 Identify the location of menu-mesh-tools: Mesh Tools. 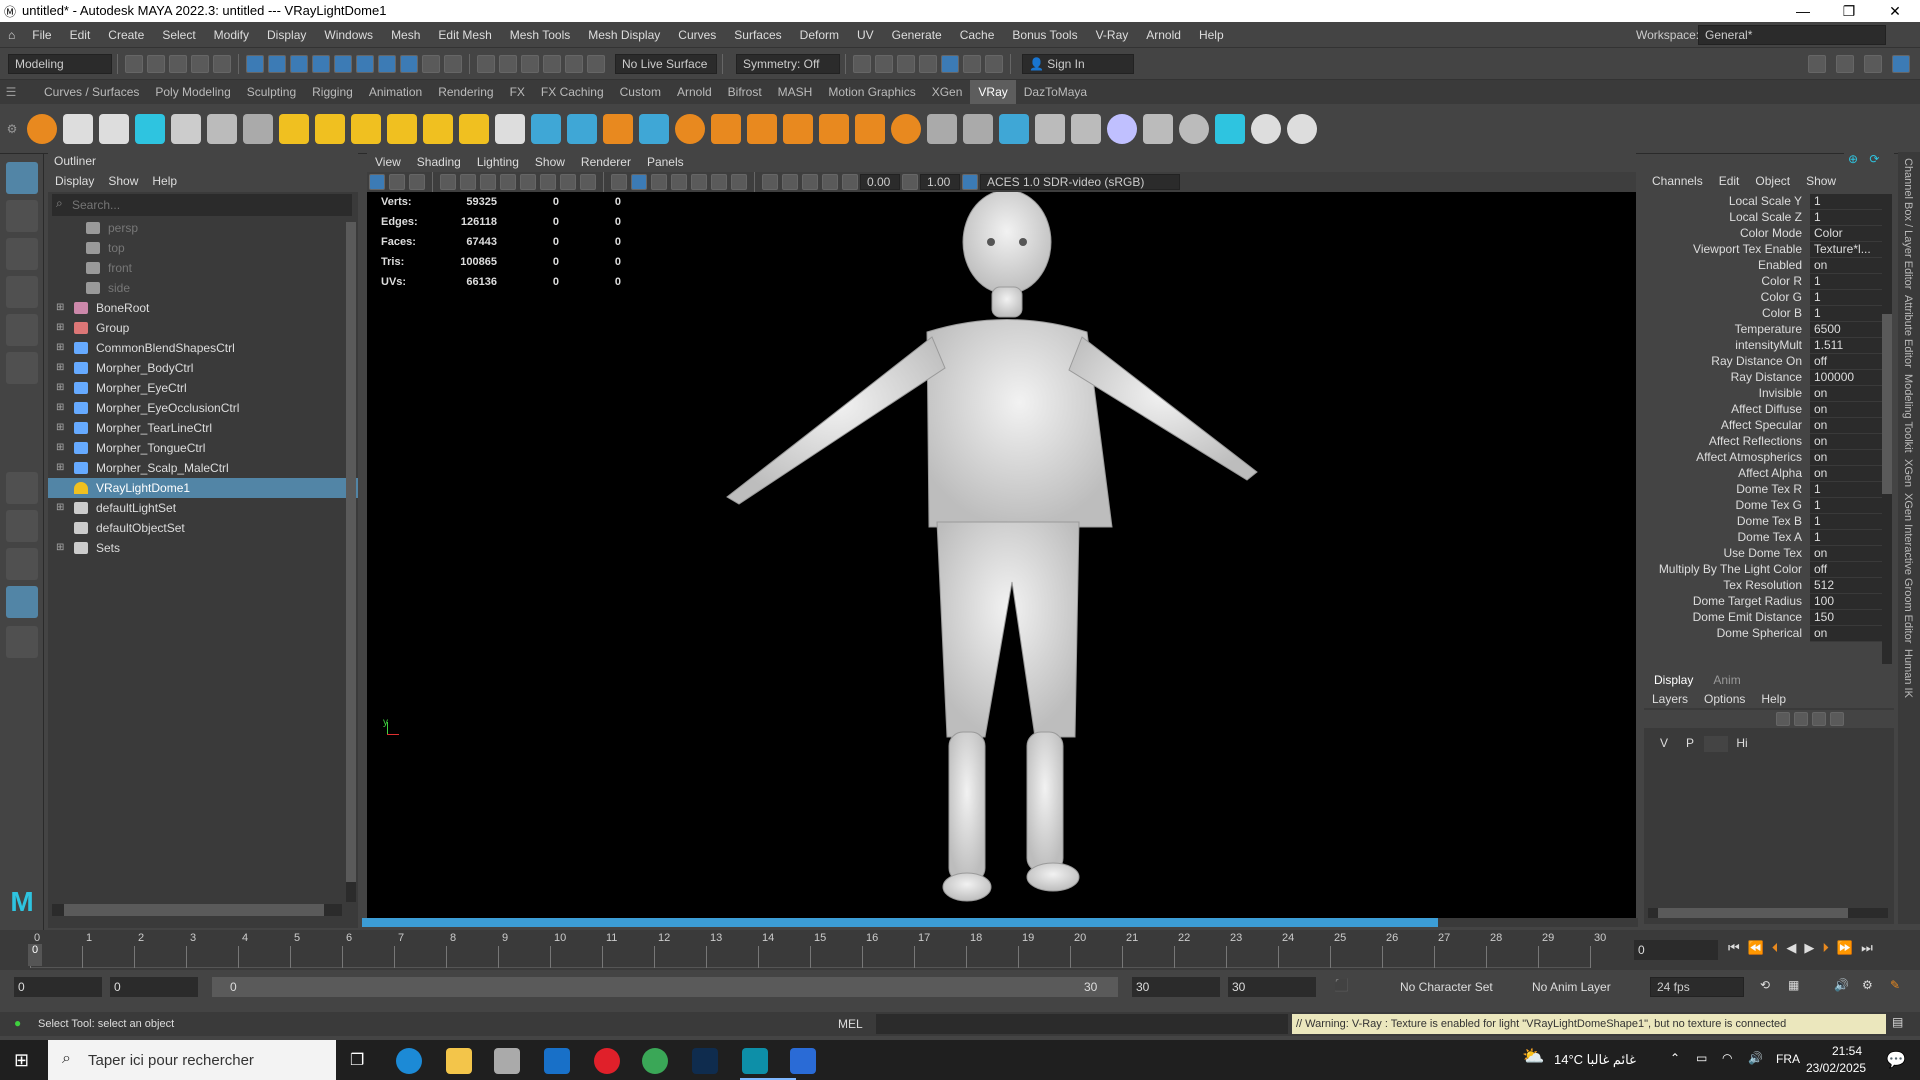
(540, 35).